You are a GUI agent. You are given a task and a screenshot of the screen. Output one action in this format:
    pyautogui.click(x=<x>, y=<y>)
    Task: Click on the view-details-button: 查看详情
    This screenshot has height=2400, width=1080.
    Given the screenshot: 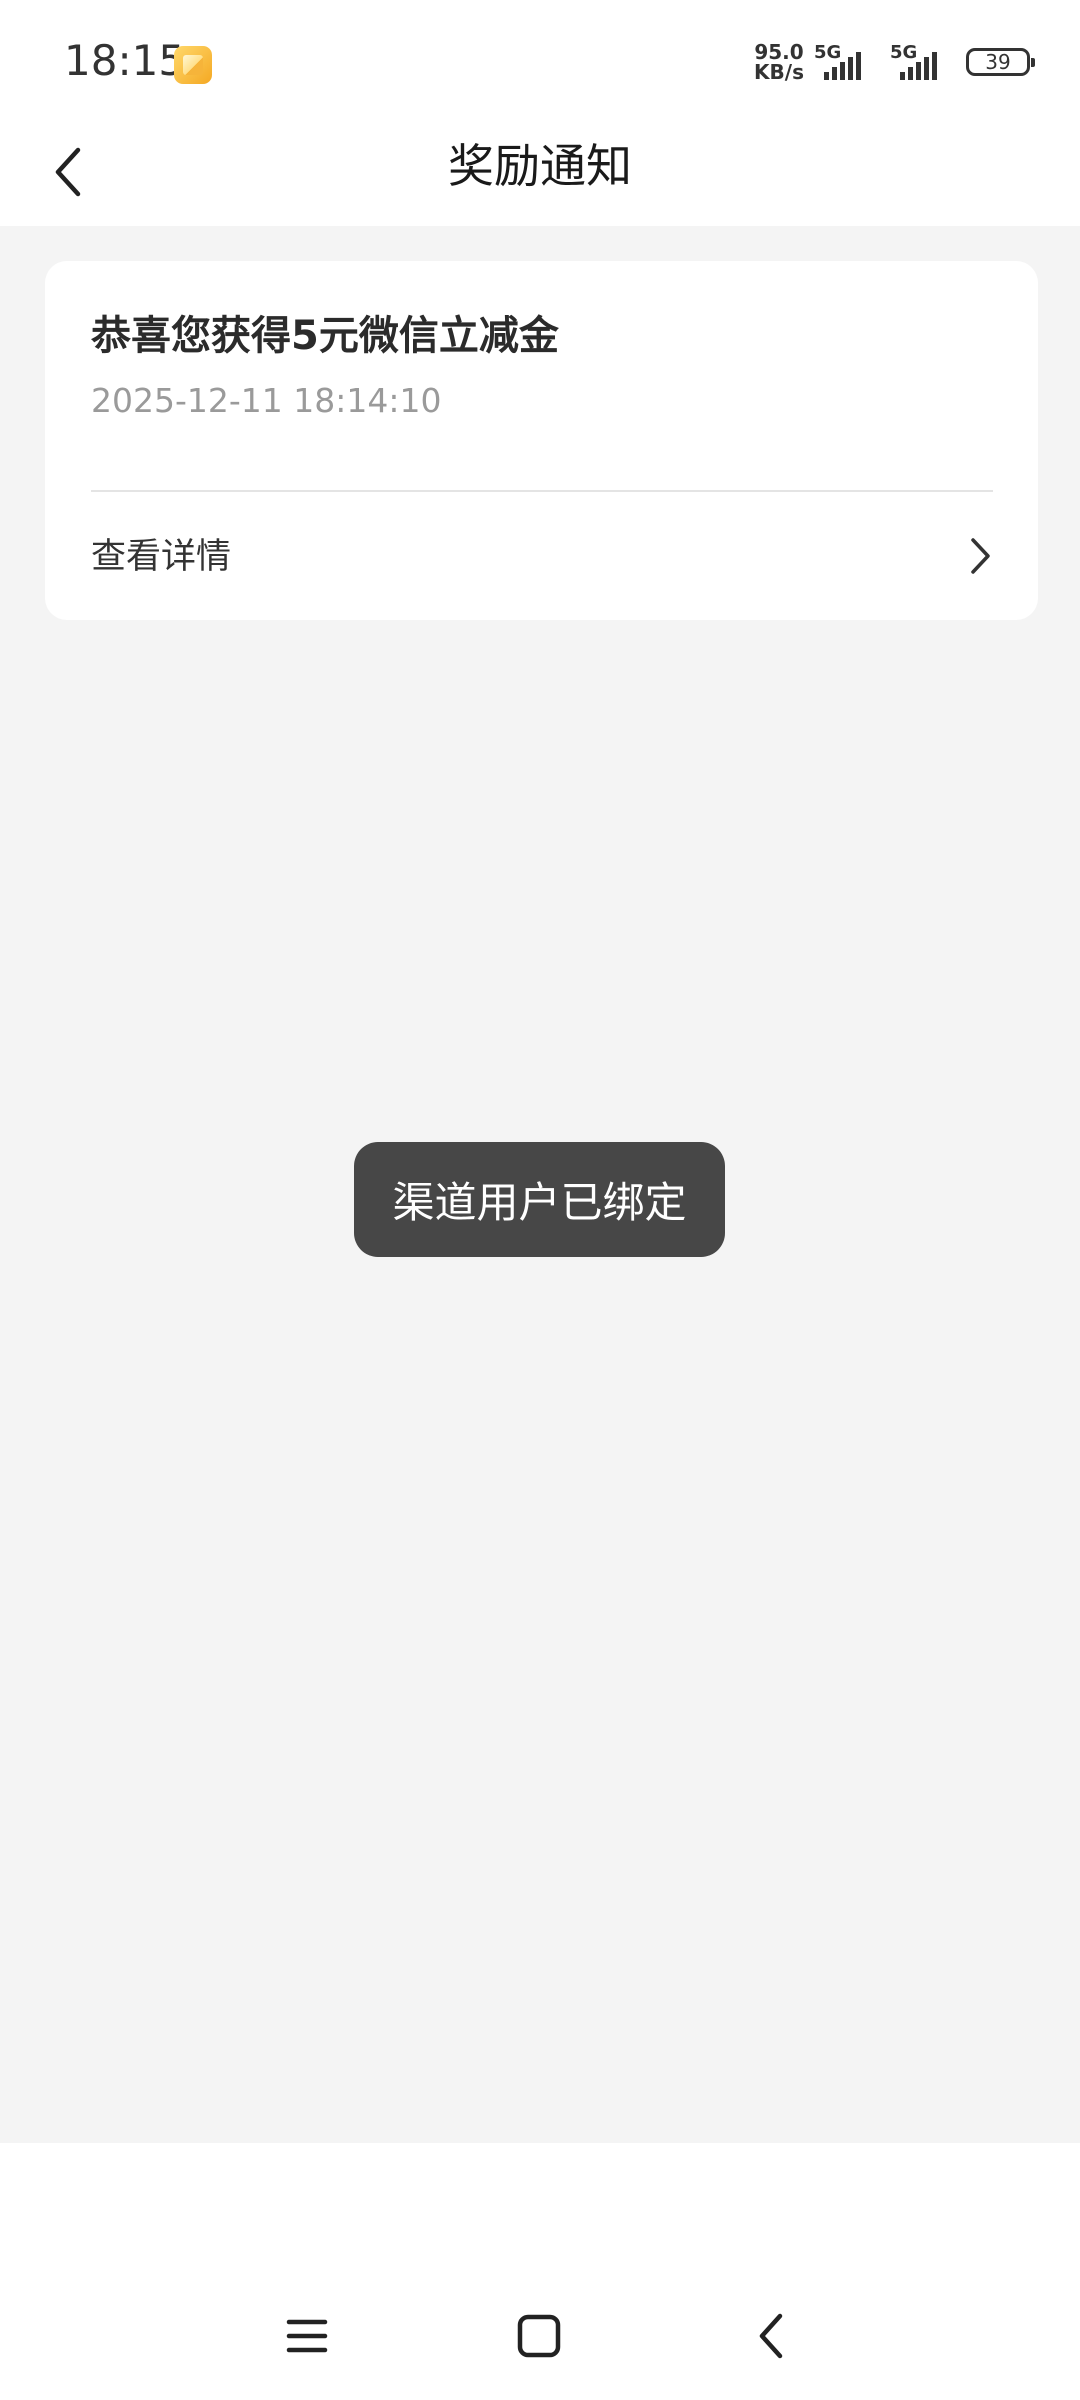 What is the action you would take?
    pyautogui.click(x=541, y=556)
    